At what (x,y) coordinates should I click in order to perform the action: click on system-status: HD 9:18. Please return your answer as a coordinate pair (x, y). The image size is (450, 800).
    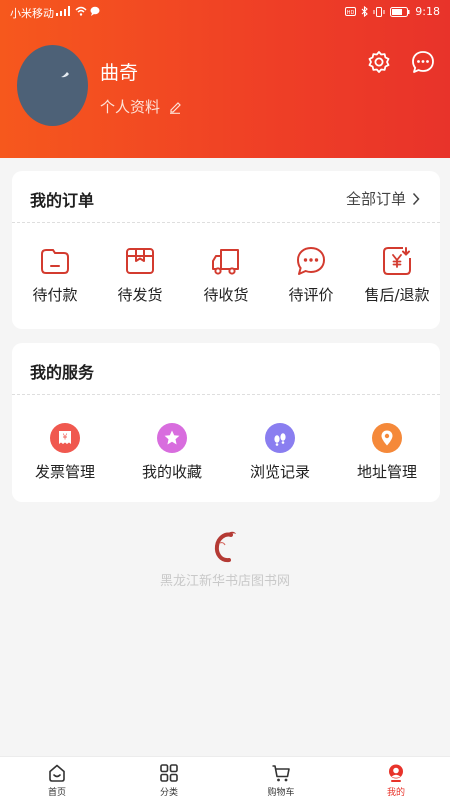
    Looking at the image, I should click on (392, 11).